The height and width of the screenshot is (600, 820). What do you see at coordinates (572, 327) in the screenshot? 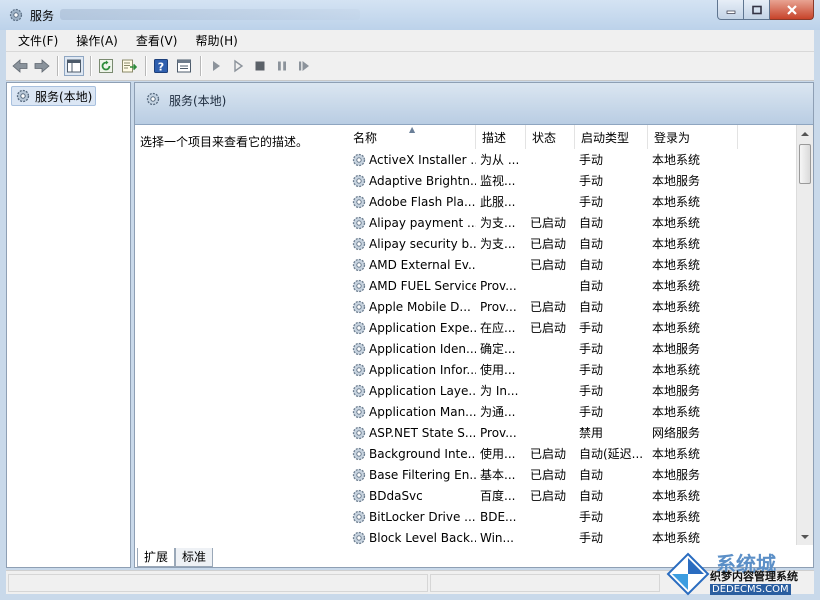
I see `table-row: Application Expe... 在应... 已启动 手动 本地系统` at bounding box center [572, 327].